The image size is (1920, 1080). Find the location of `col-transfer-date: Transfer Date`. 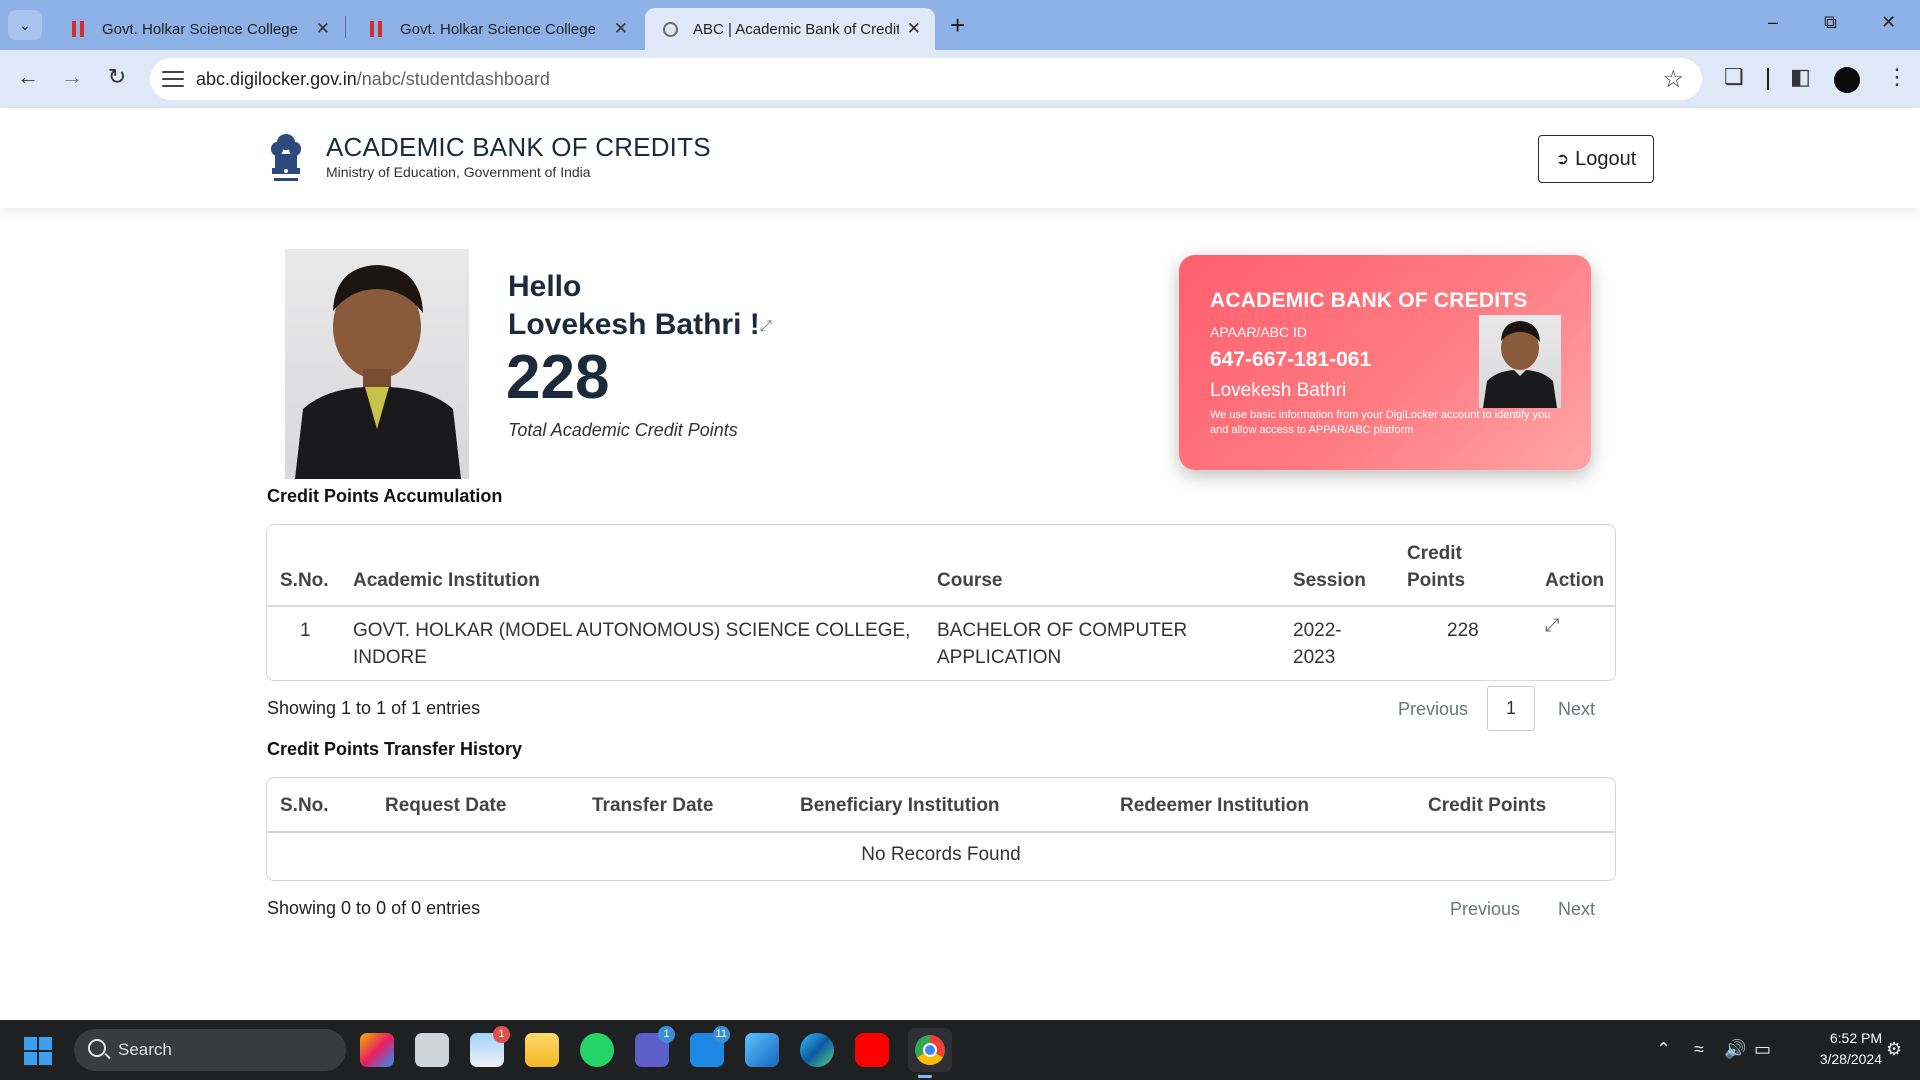

col-transfer-date: Transfer Date is located at coordinates (652, 806).